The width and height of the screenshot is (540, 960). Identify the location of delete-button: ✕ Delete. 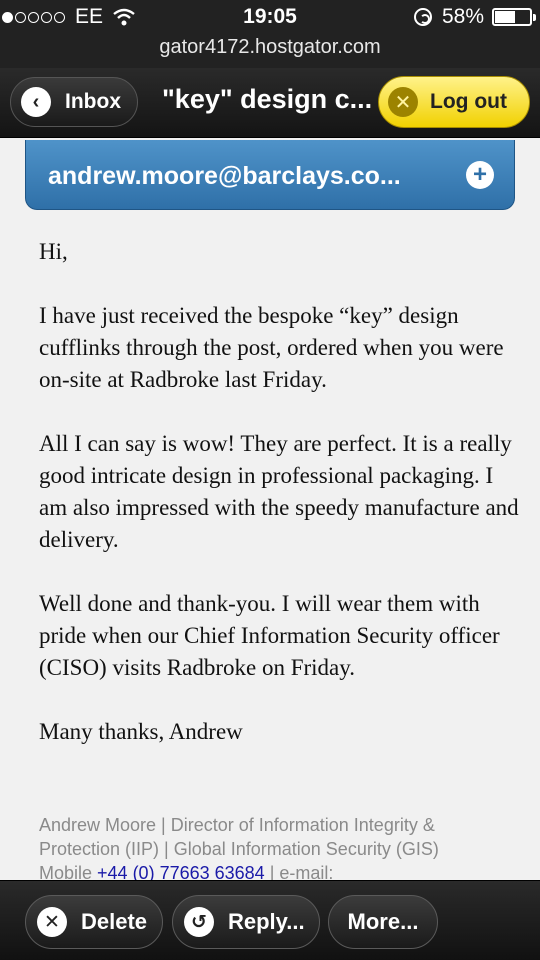
(94, 922).